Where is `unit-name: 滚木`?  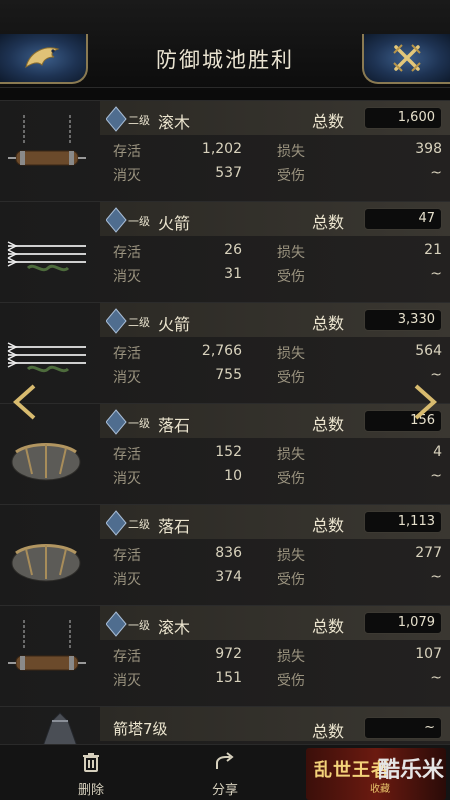
unit-name: 滚木 is located at coordinates (174, 122).